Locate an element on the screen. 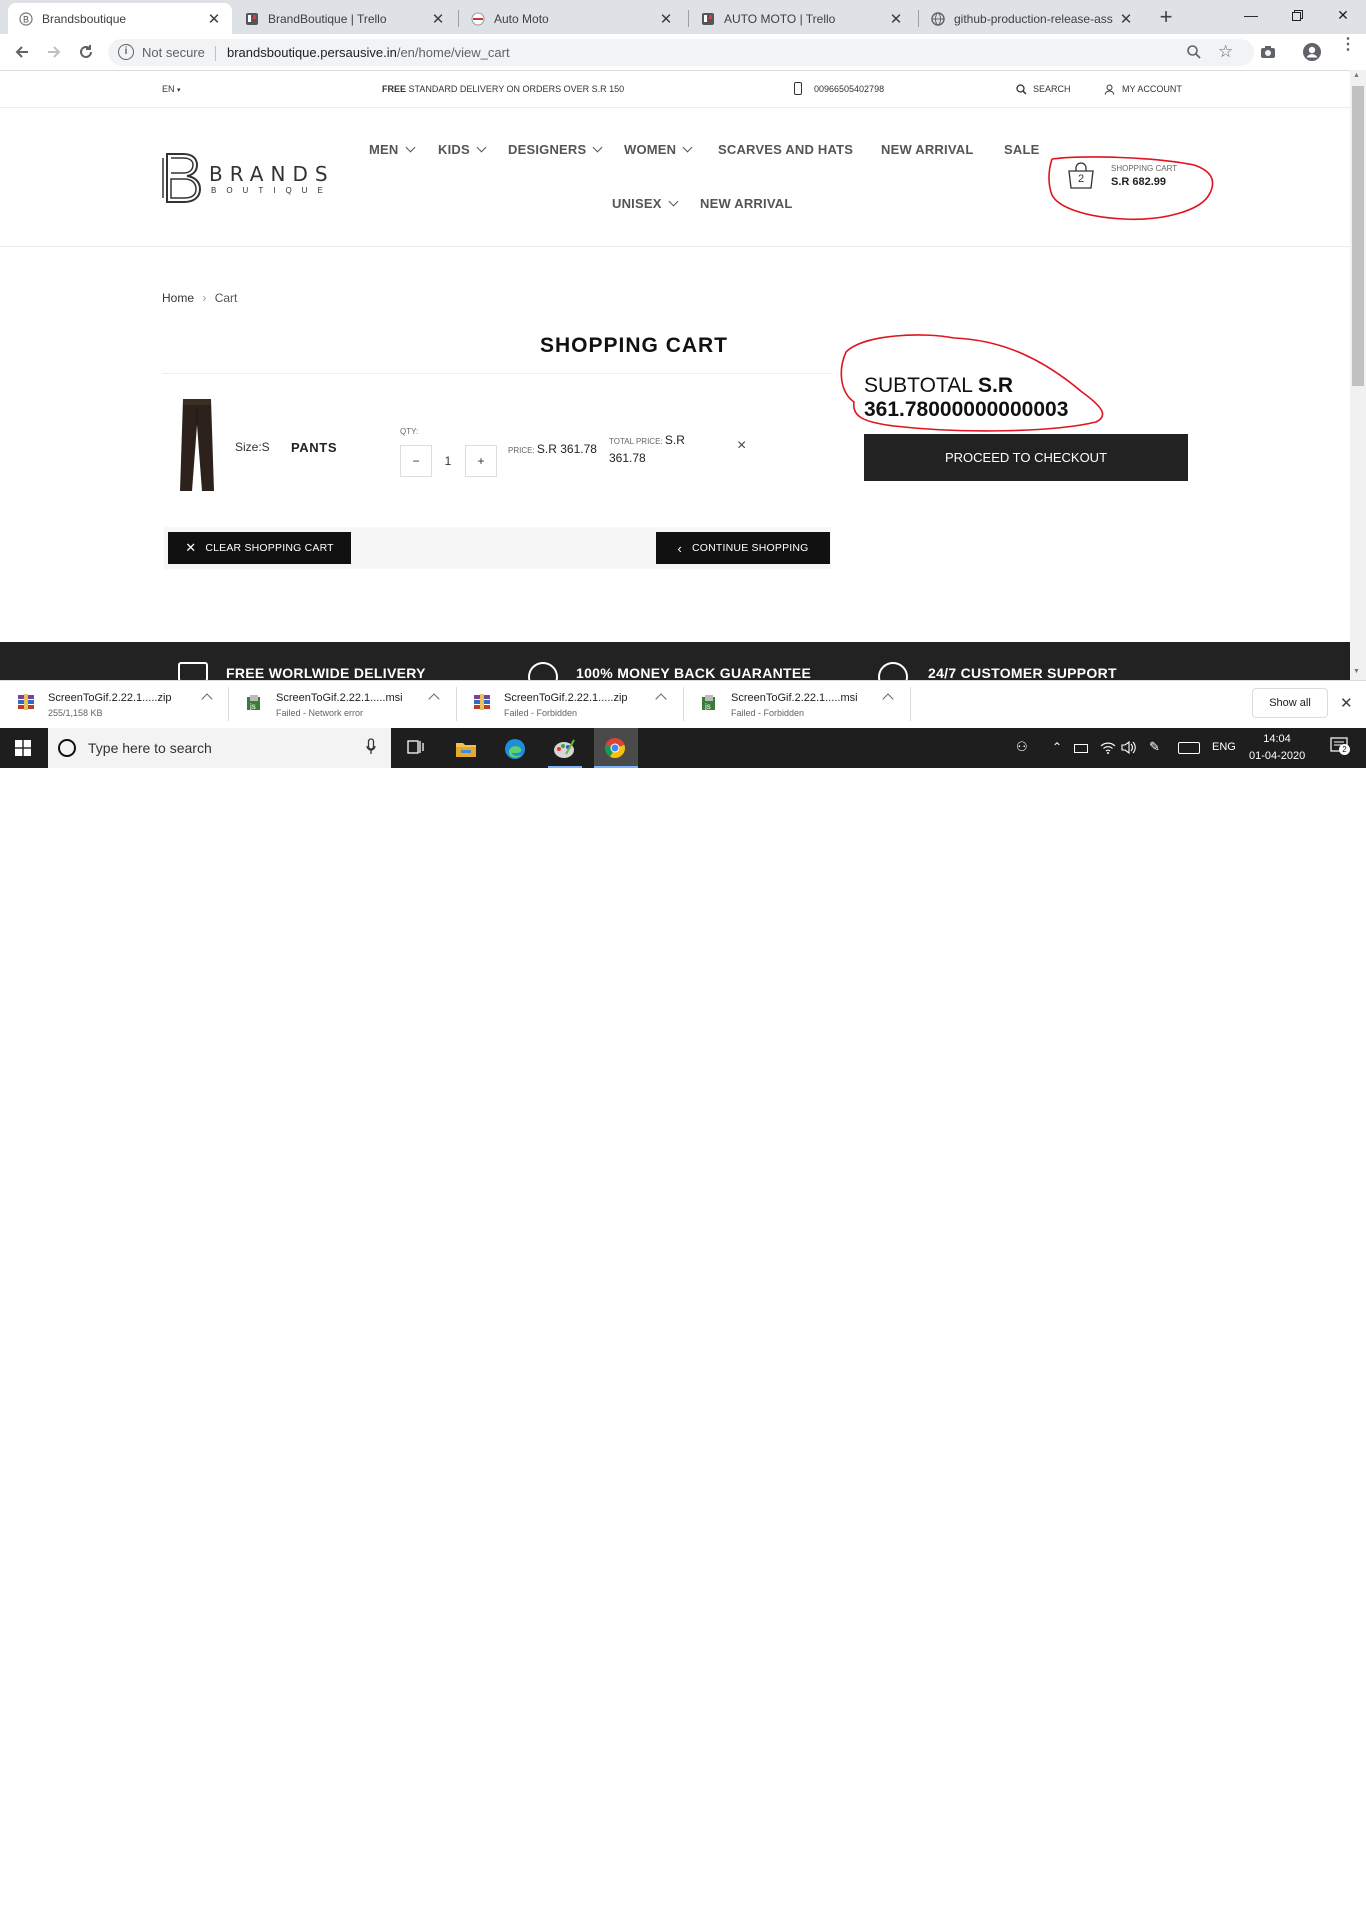  nav-unisex: UNISEX is located at coordinates (645, 203).